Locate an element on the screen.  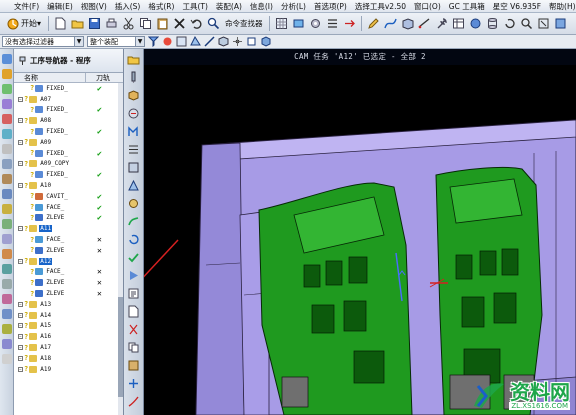
history-icon is located at coordinates (7, 149).